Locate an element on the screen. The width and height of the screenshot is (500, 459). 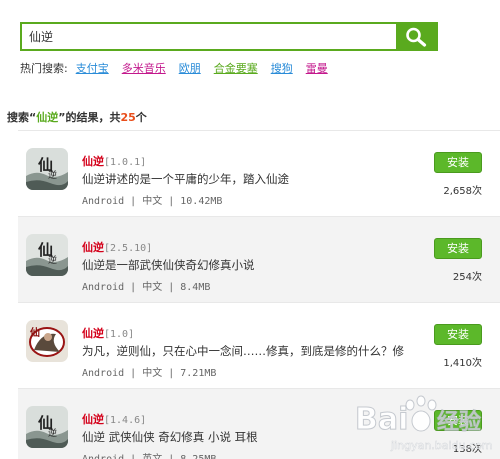
app-title: 仙逆[2.5.10] is located at coordinates (117, 247).